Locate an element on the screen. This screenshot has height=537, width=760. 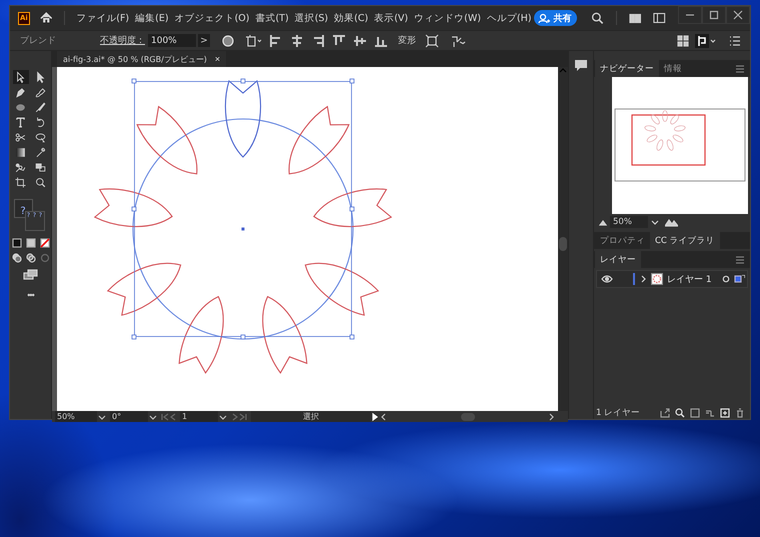
menu-item: 選択(S) is located at coordinates (312, 18).